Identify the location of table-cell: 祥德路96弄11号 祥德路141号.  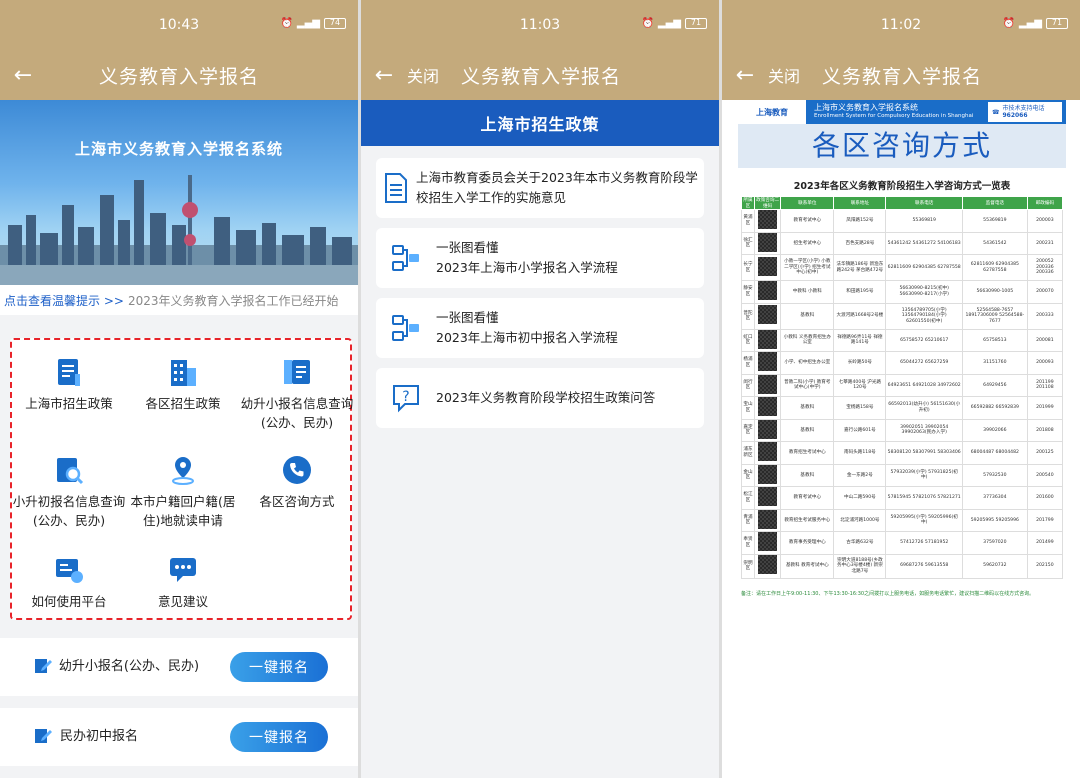
(860, 340).